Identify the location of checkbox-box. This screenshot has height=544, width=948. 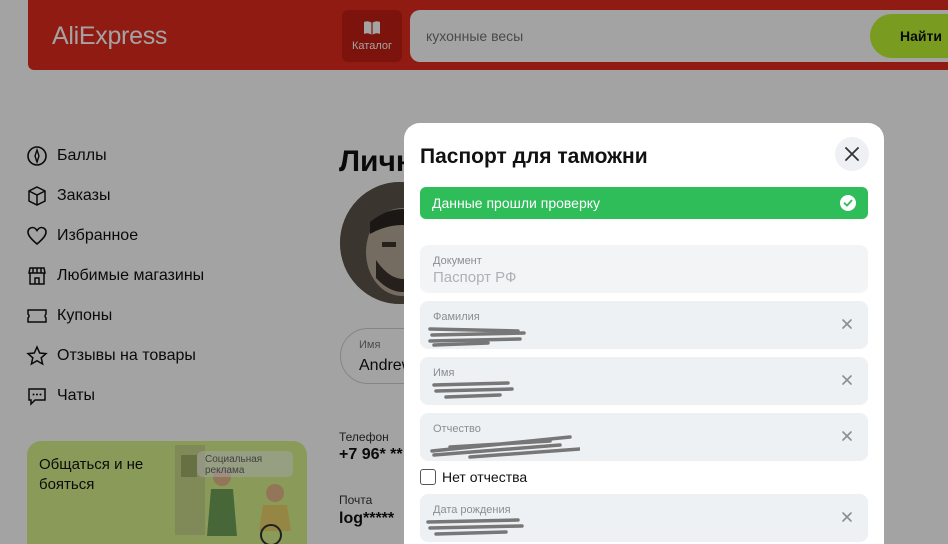
(428, 477).